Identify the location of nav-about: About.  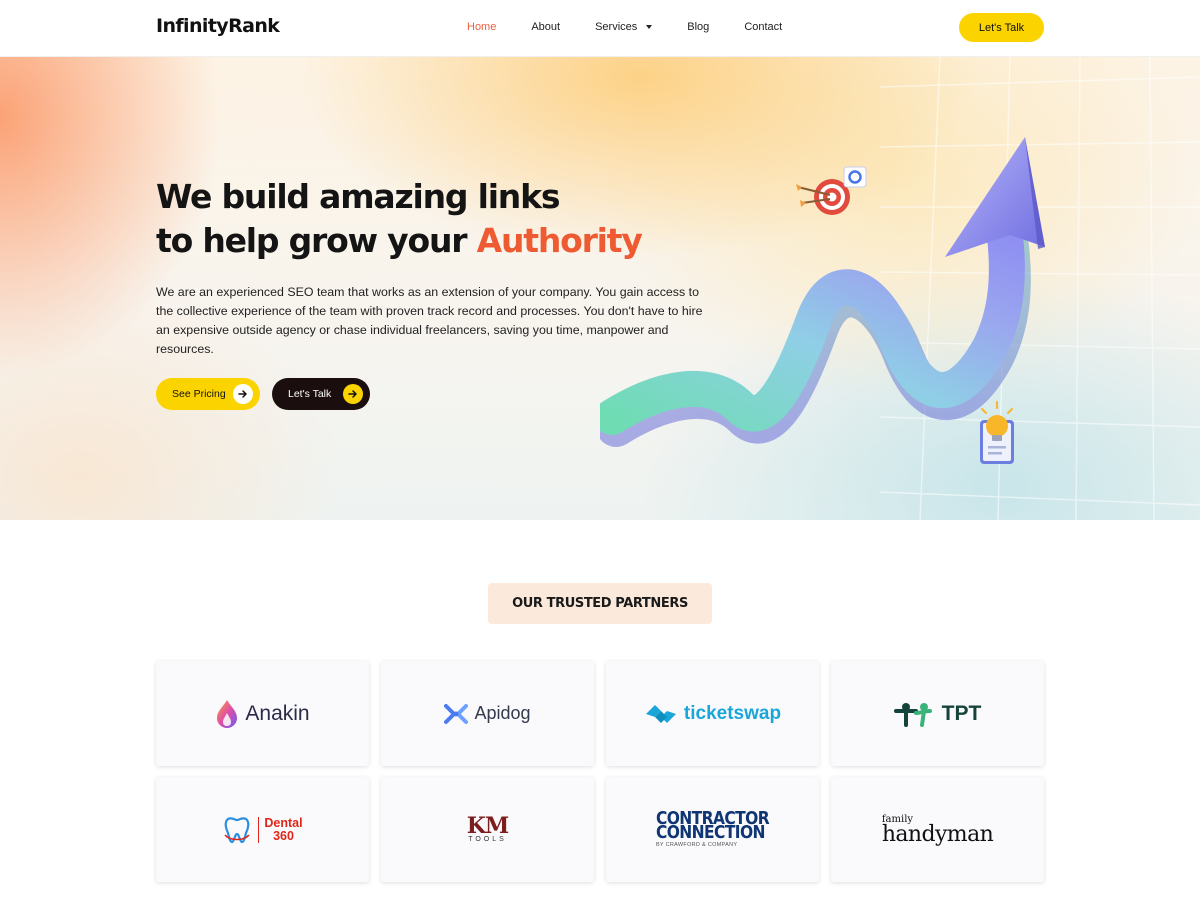
(545, 27).